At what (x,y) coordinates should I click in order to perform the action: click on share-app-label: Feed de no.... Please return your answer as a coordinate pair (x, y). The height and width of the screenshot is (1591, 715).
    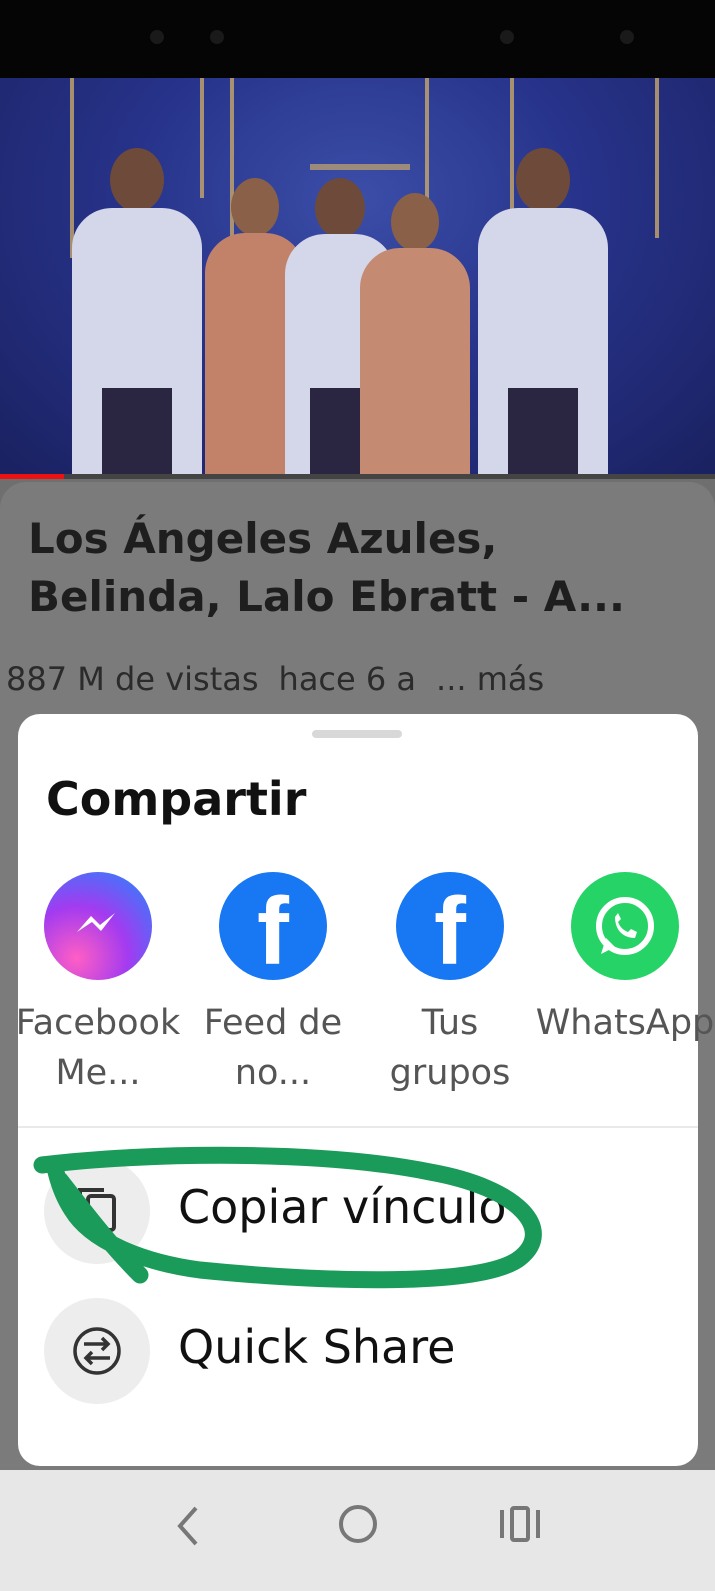
    Looking at the image, I should click on (273, 1048).